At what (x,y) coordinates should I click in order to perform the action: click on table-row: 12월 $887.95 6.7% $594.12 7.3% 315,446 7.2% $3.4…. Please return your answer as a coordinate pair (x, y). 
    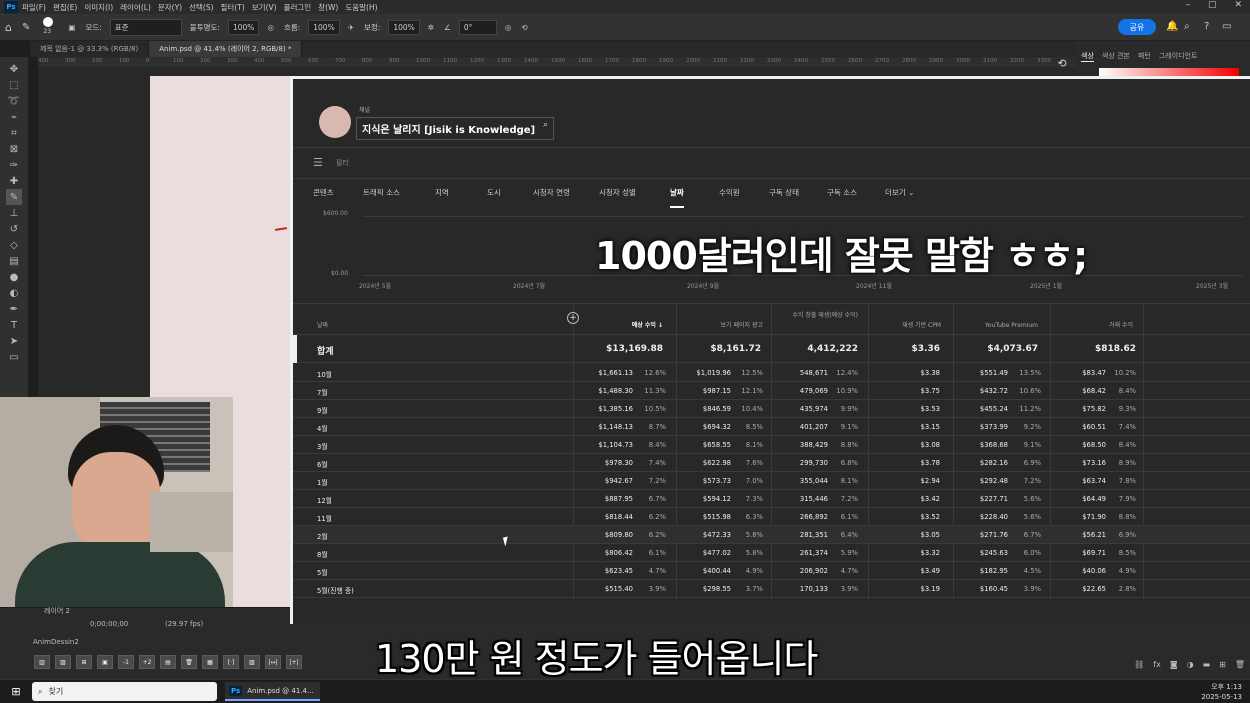
    Looking at the image, I should click on (771, 499).